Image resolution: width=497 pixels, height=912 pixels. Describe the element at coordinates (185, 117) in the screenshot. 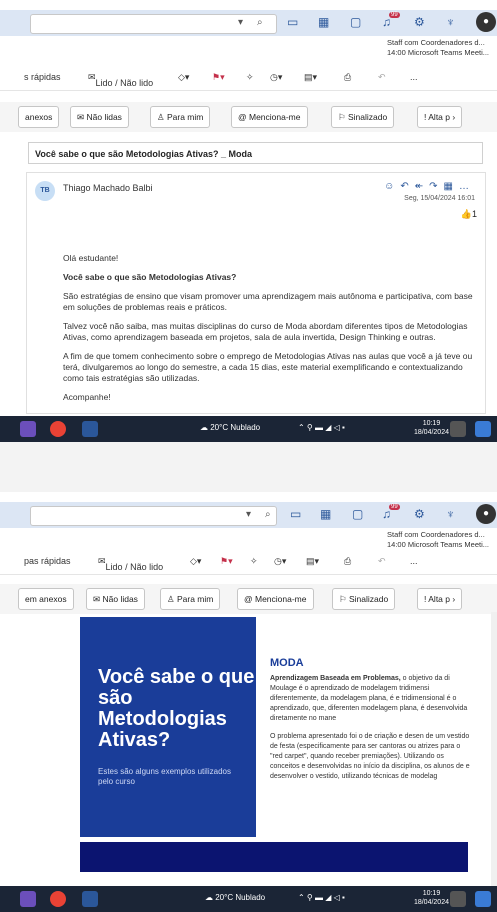

I see `filter-to-me-label: Para mim` at that location.